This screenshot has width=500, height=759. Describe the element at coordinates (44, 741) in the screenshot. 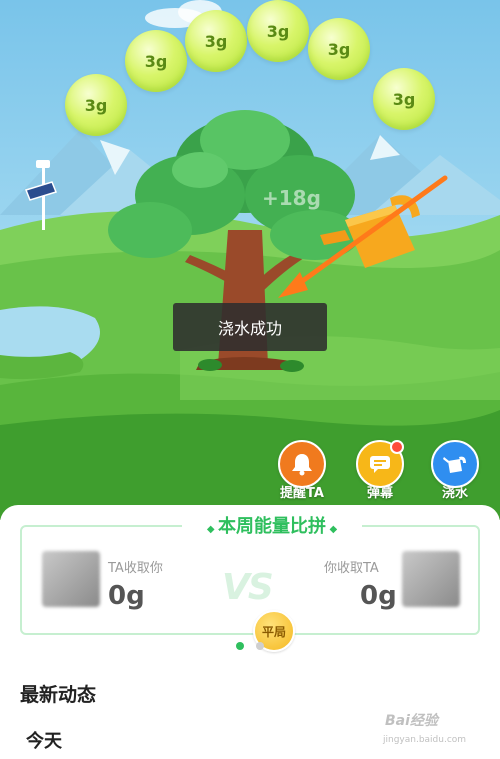

I see `today-label: 今天` at that location.